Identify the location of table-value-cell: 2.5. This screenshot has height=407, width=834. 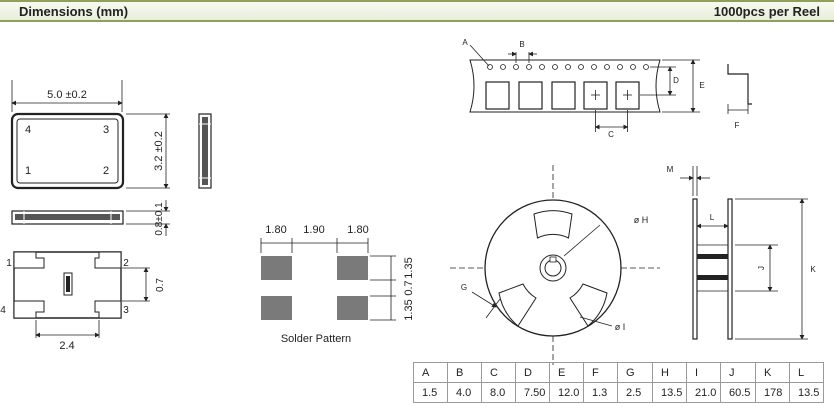
(635, 392).